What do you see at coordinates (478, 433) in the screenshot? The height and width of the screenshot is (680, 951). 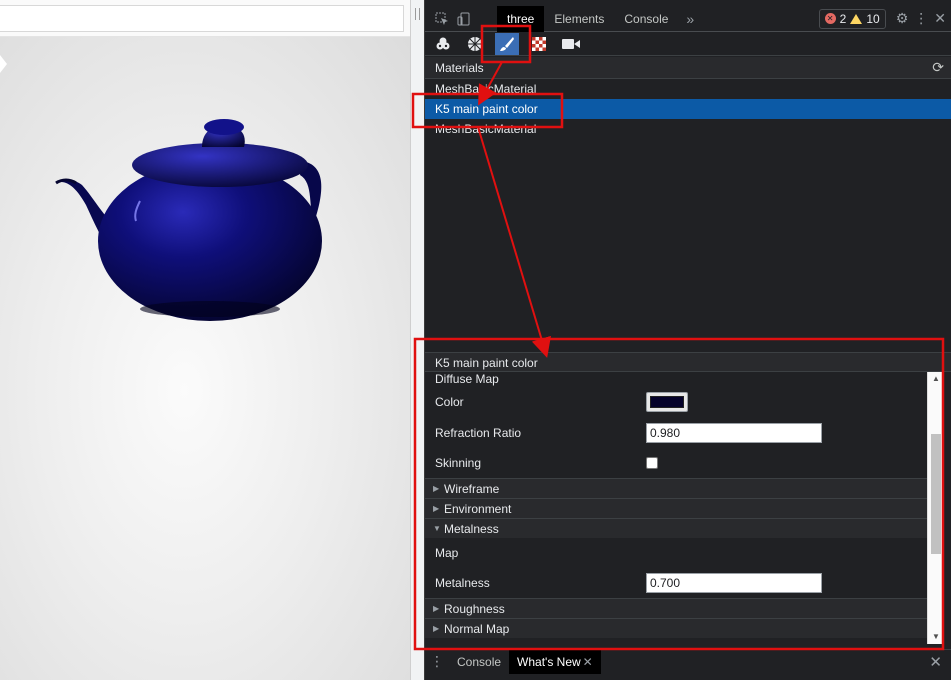 I see `refraction-ratio-label: Refraction Ratio` at bounding box center [478, 433].